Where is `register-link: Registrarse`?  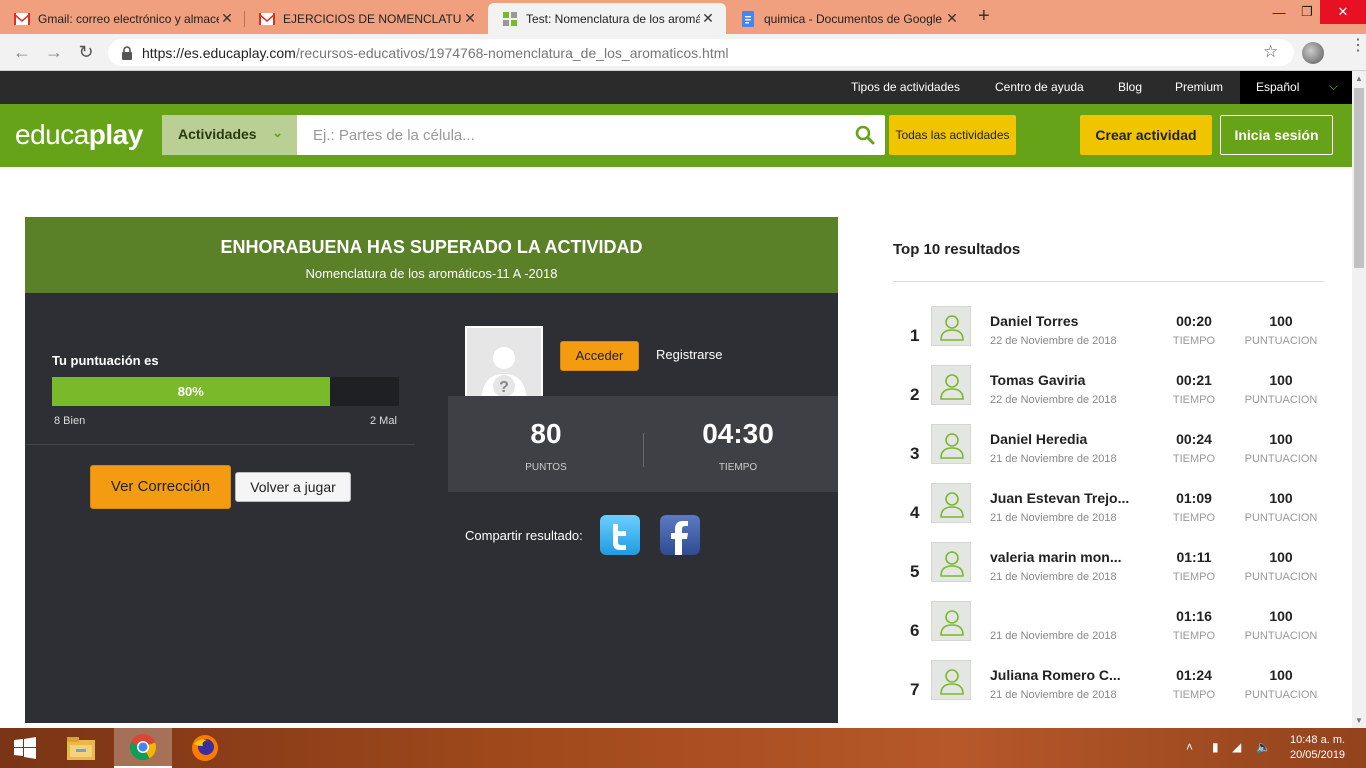
register-link: Registrarse is located at coordinates (689, 354).